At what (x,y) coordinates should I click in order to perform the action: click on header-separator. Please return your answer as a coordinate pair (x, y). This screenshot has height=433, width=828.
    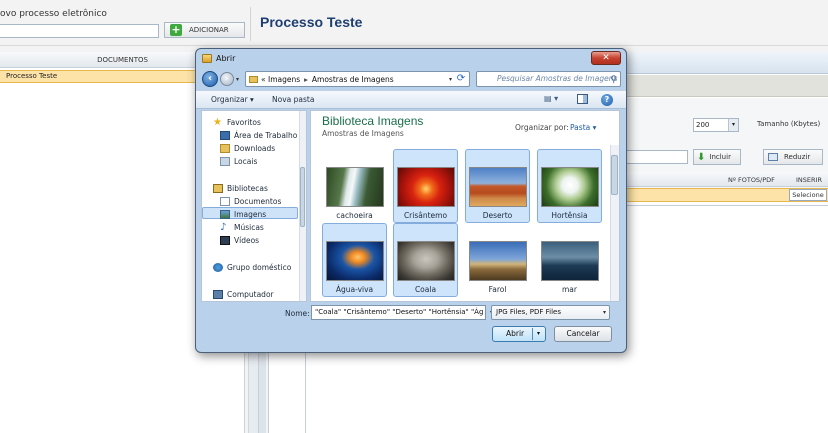
    Looking at the image, I should click on (414, 45).